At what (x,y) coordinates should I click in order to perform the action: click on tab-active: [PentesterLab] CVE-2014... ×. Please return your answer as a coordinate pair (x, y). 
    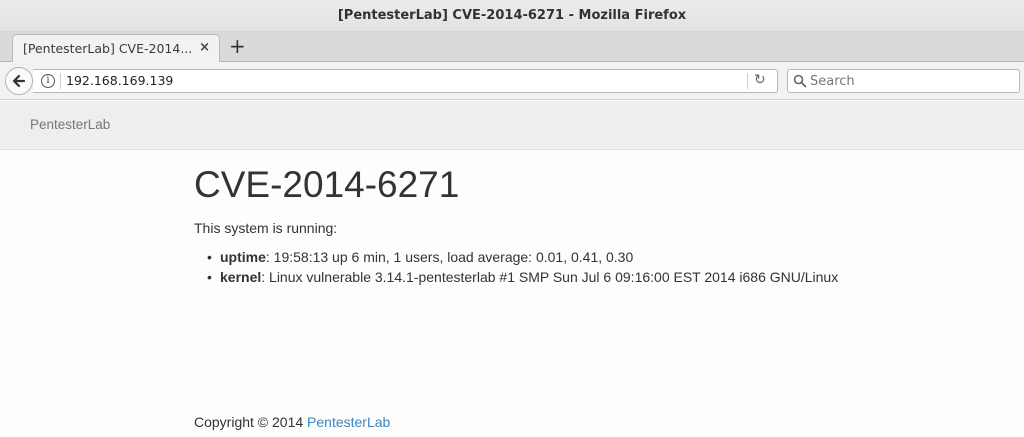
    Looking at the image, I should click on (116, 48).